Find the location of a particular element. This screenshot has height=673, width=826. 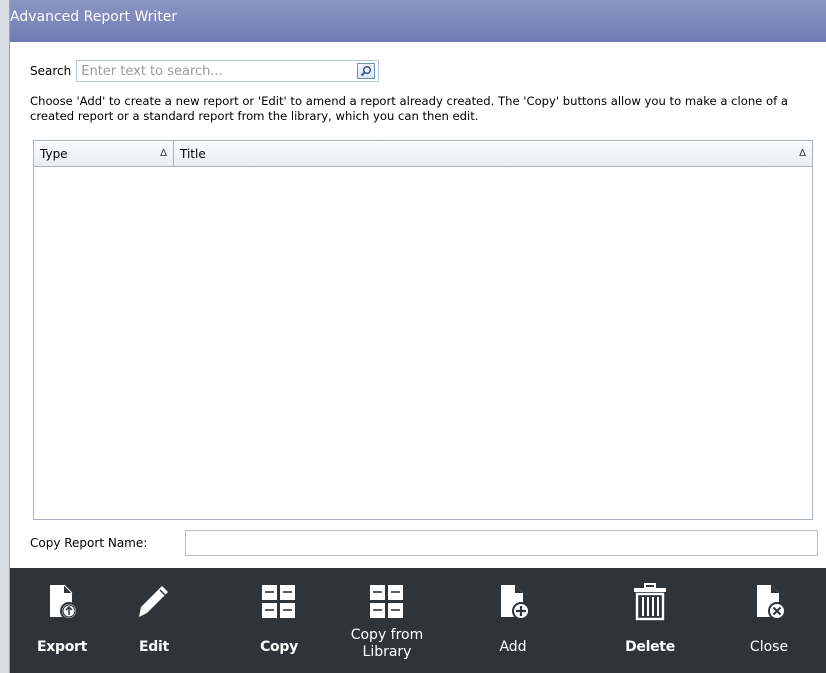

search-box is located at coordinates (228, 71).